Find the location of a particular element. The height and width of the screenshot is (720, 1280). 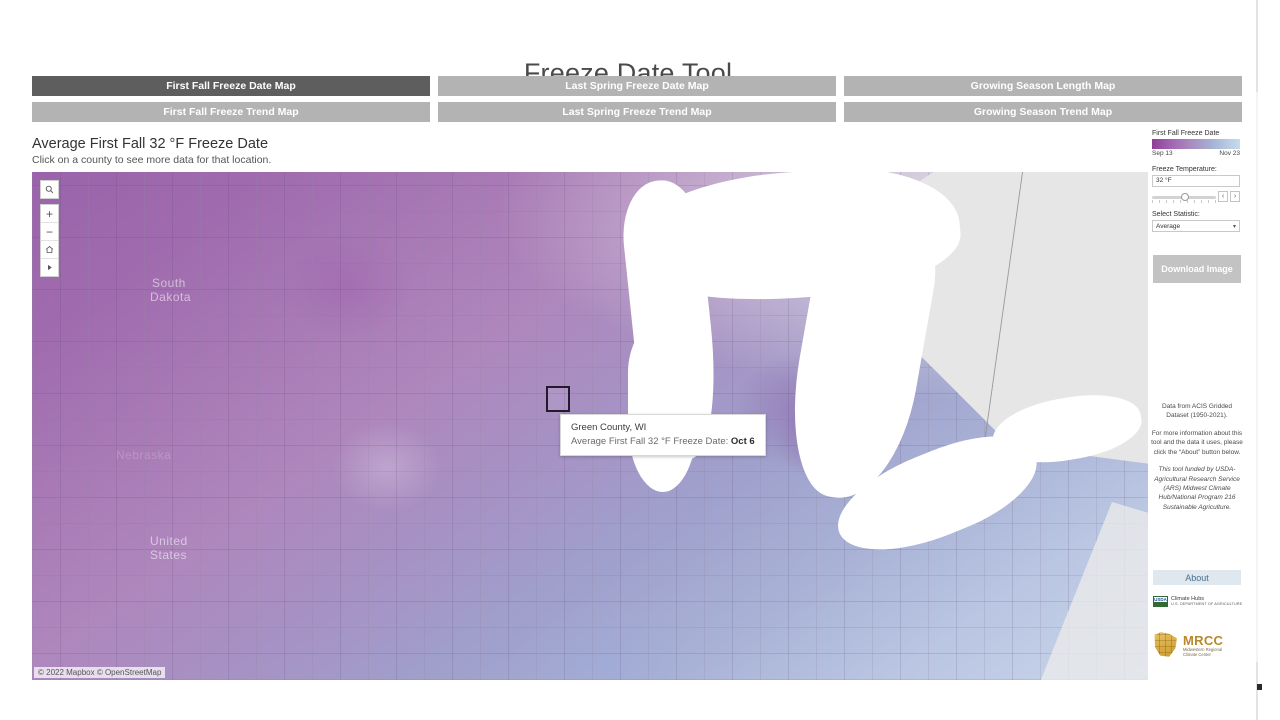

download-image-button: Download Image is located at coordinates (1197, 269).